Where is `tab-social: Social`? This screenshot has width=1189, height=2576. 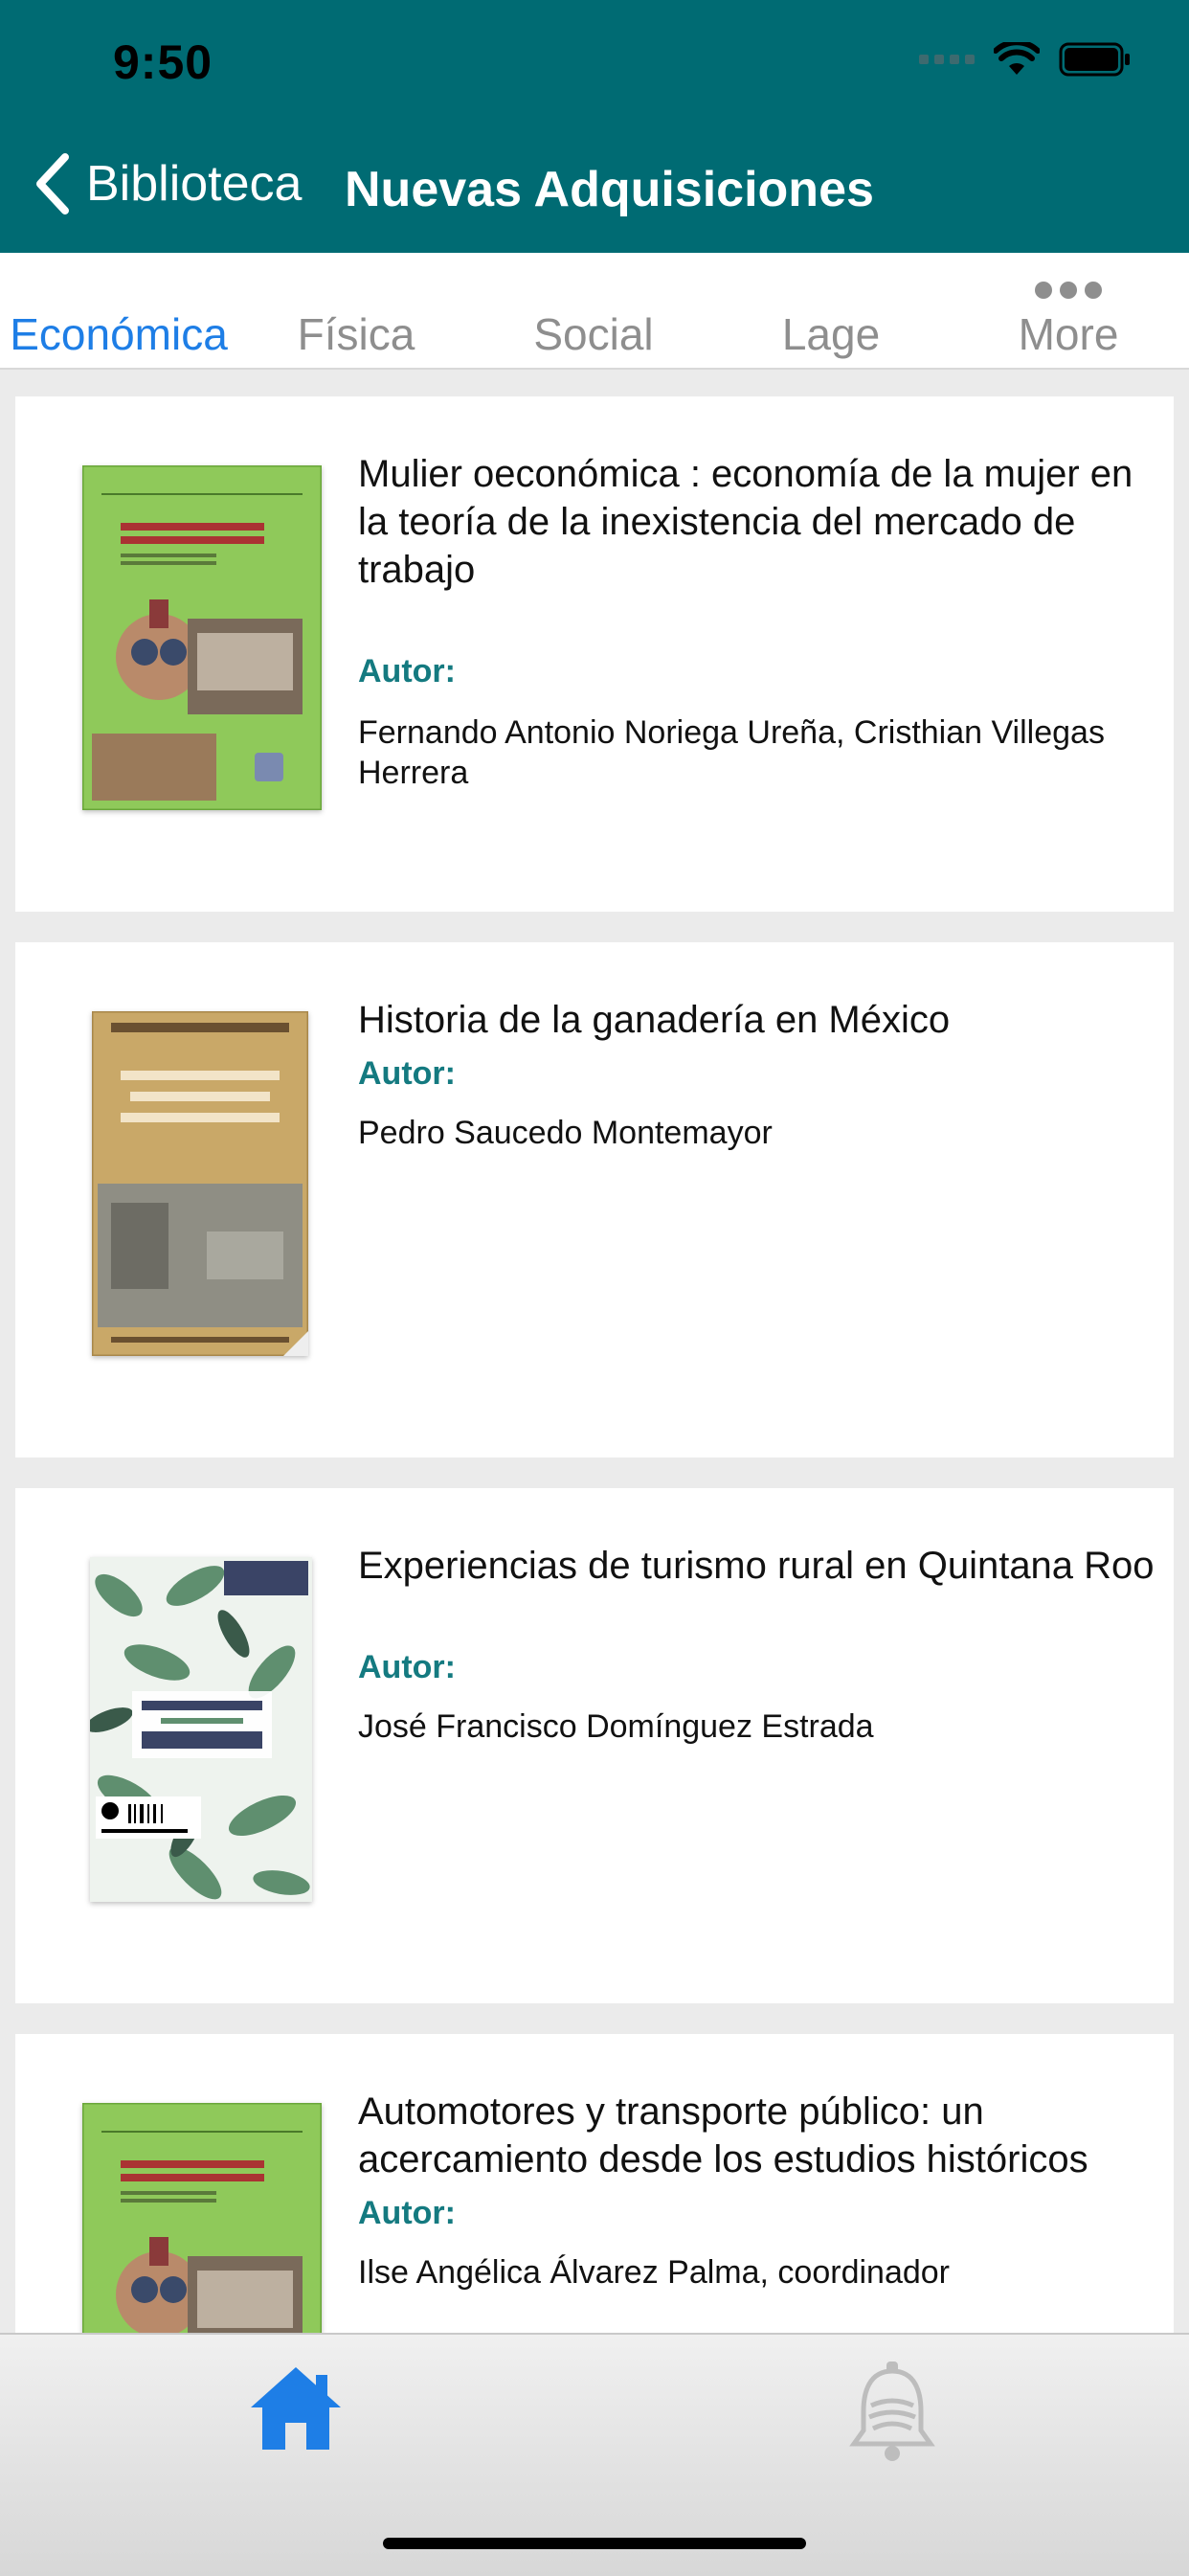 tab-social: Social is located at coordinates (593, 310).